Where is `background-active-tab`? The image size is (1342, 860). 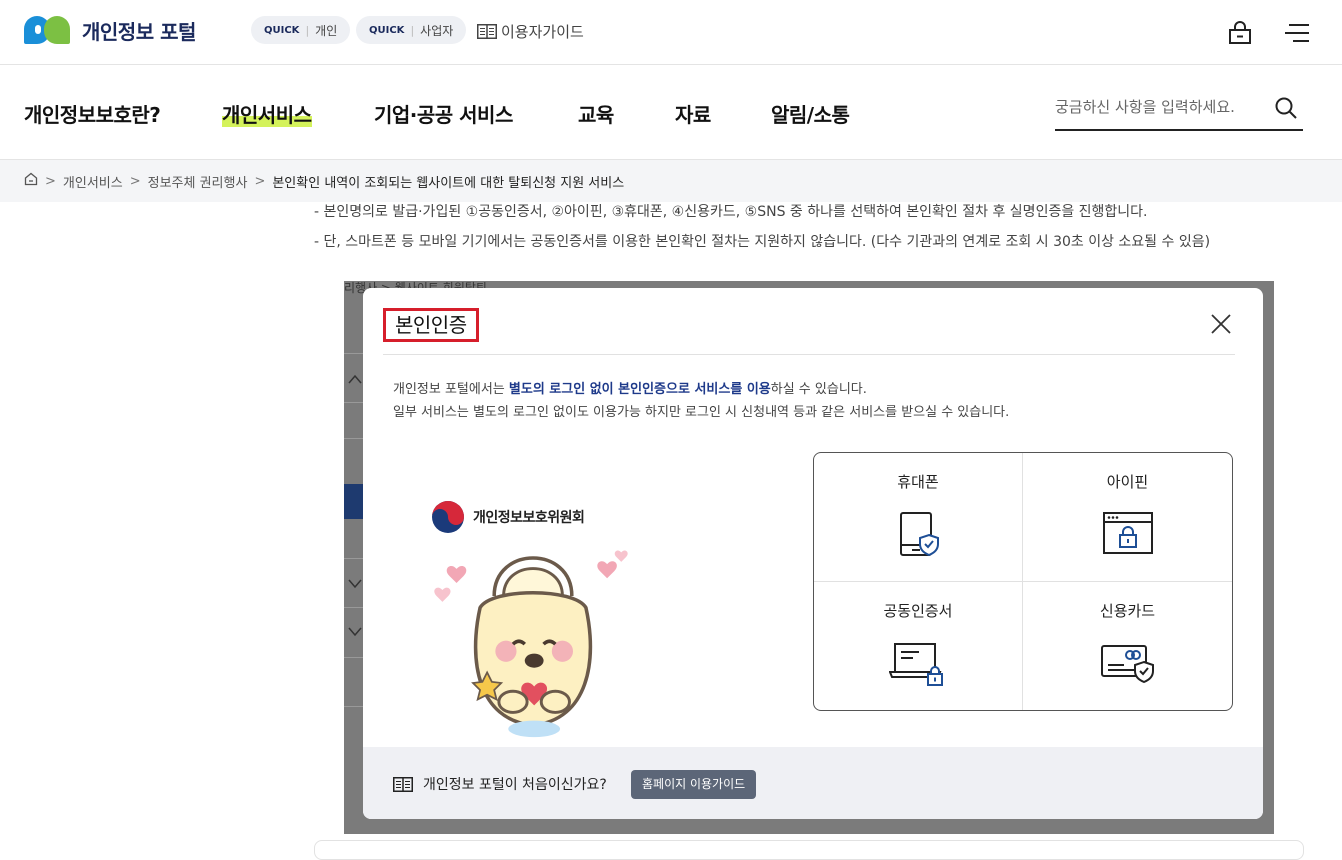 background-active-tab is located at coordinates (353, 501).